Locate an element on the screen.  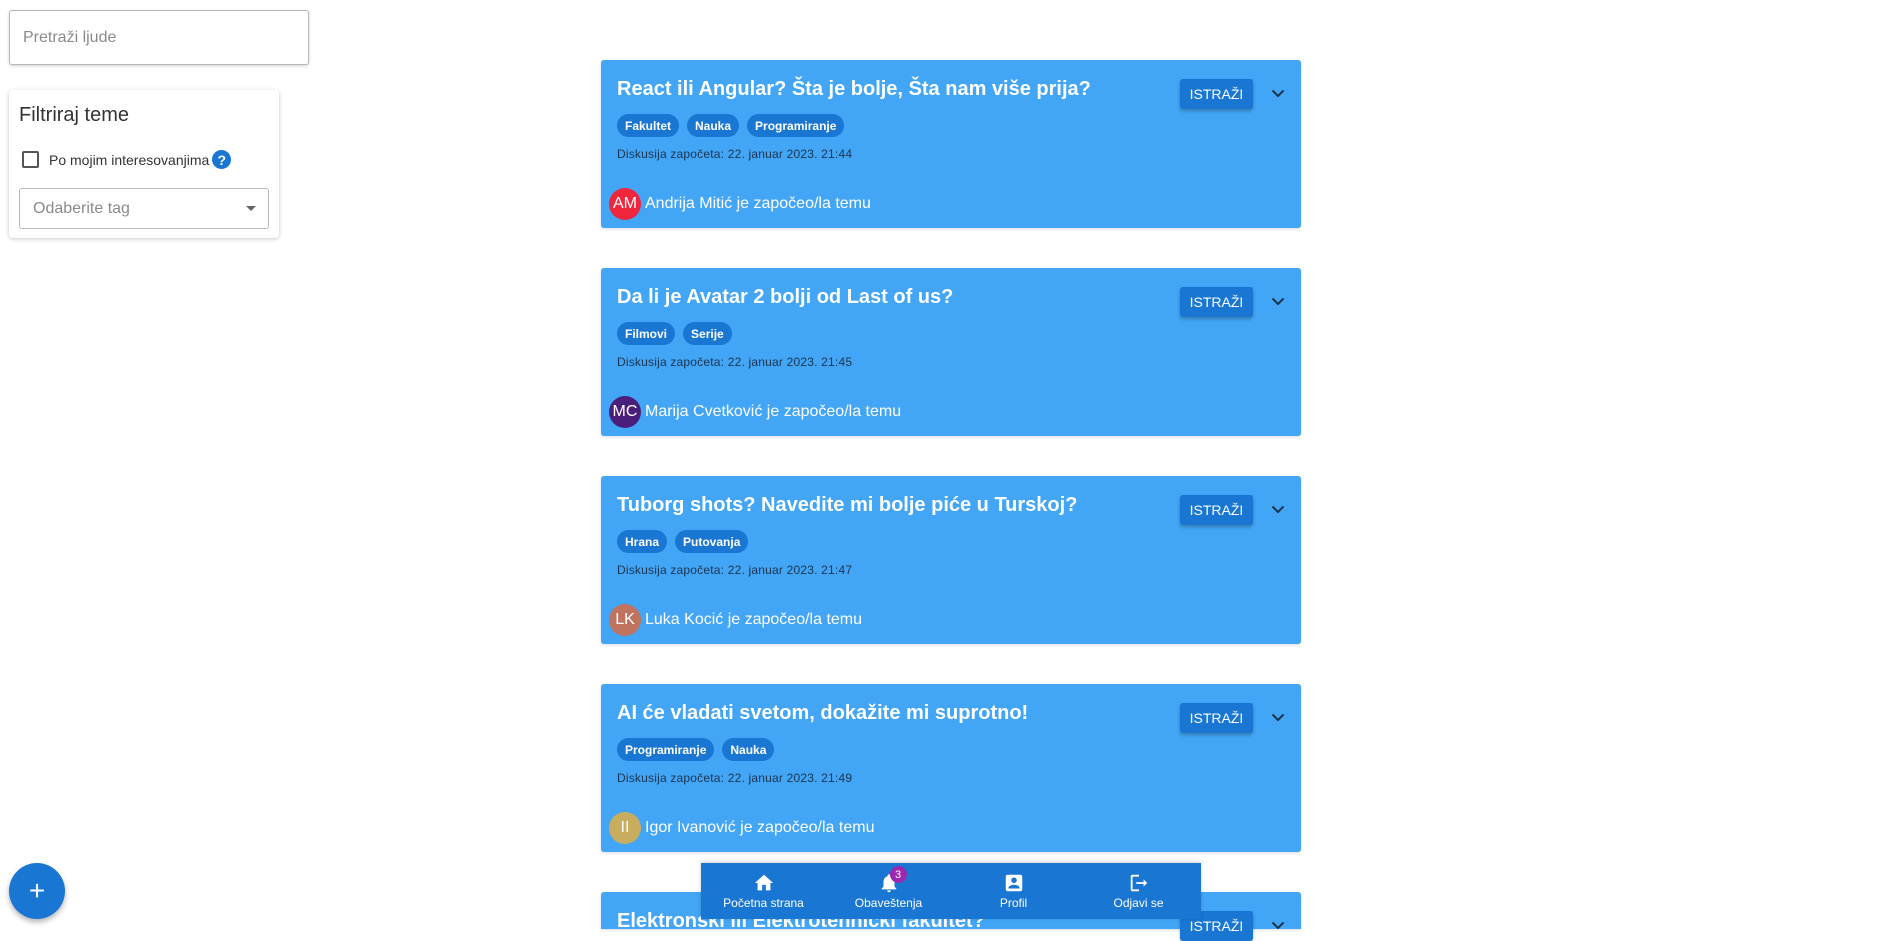
nav-logout: Odjavi se is located at coordinates (1138, 891).